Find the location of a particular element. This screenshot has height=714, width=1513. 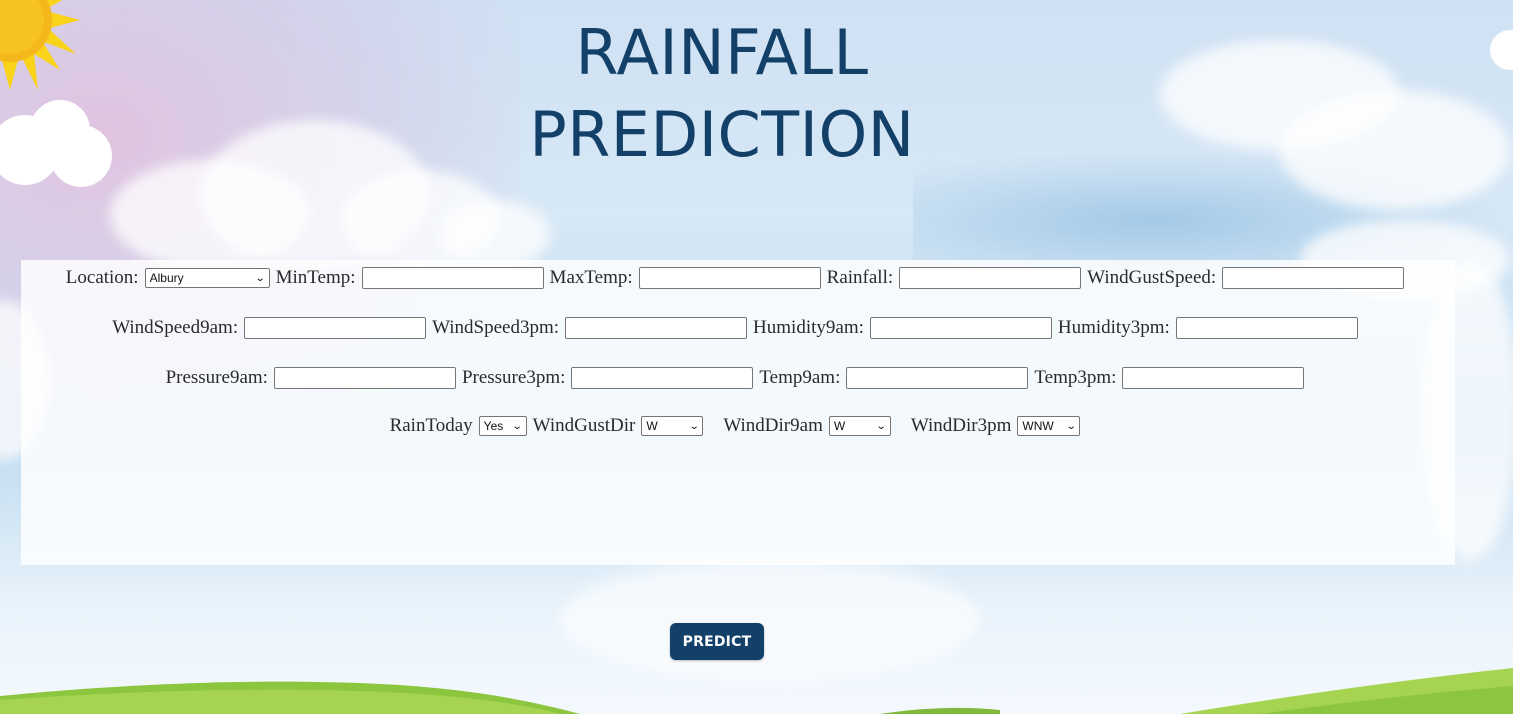

wind-gust-speed-label: WindGustSpeed: is located at coordinates (1152, 277).